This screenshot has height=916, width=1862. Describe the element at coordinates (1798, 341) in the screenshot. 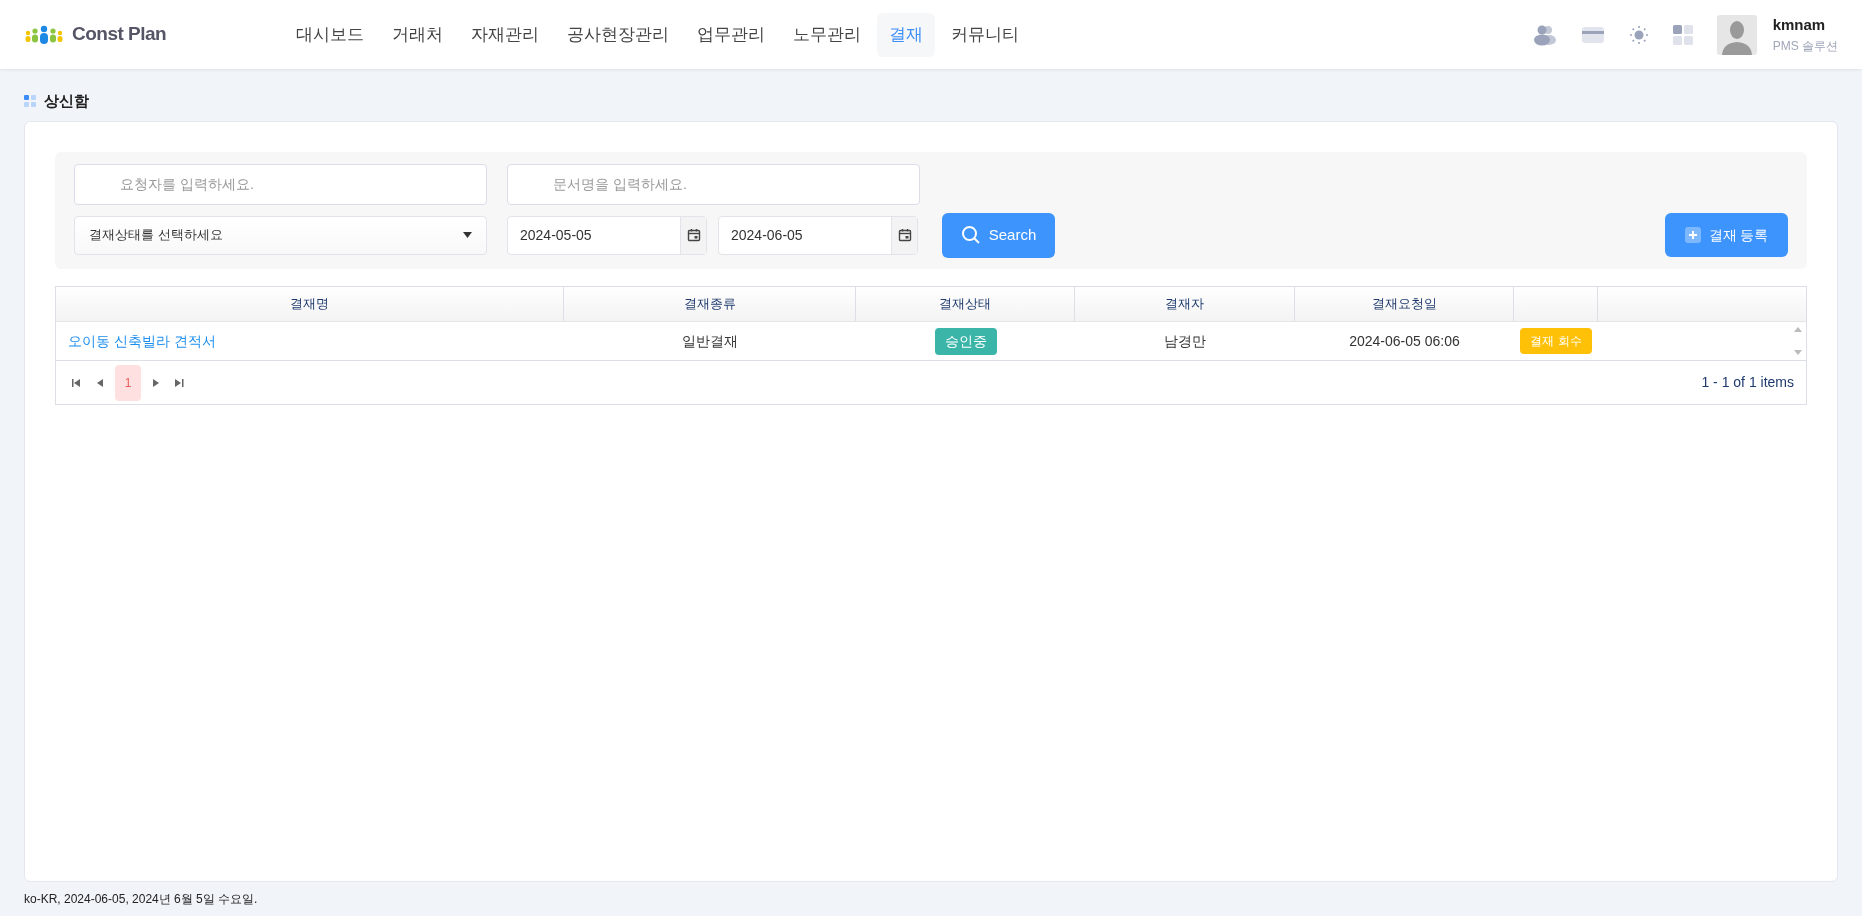

I see `scrollbar-drawing` at that location.